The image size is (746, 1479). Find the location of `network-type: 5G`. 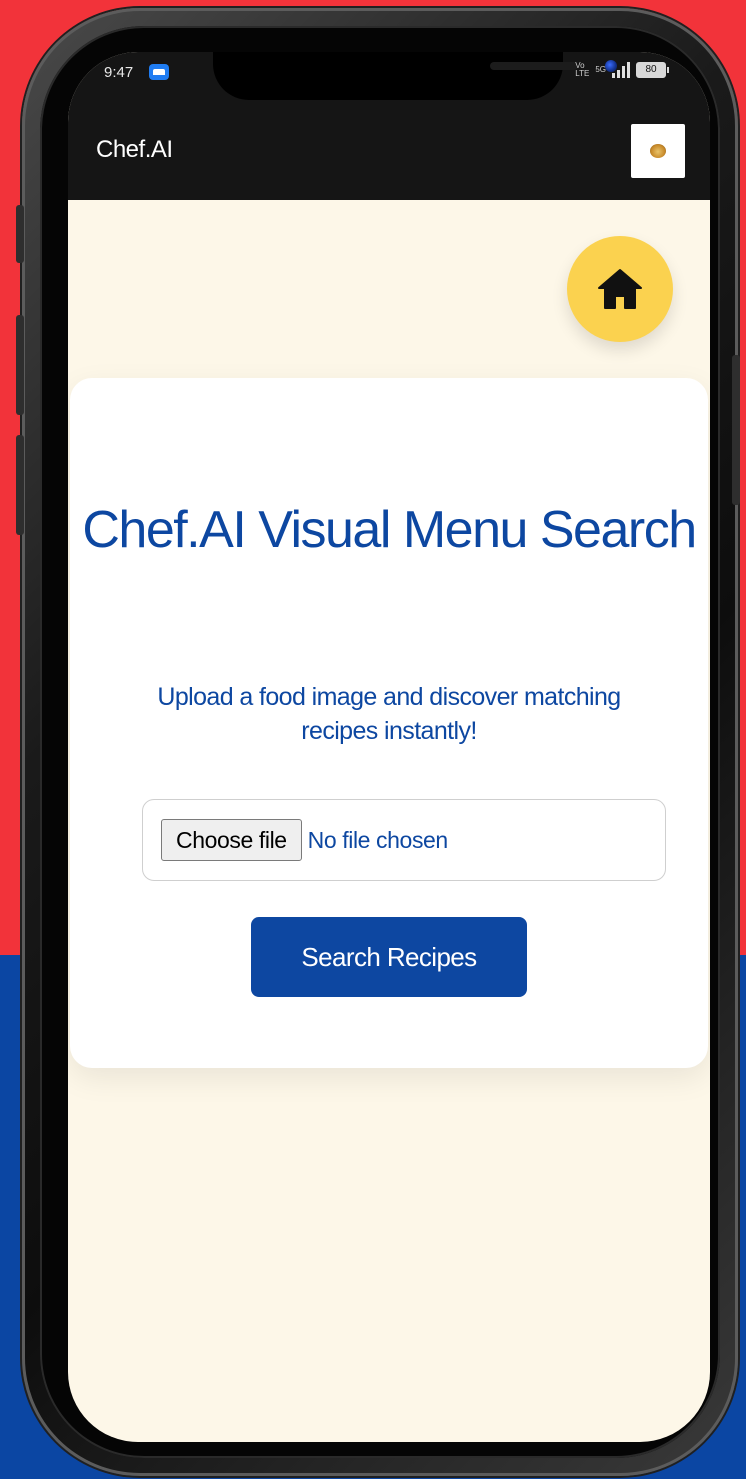

network-type: 5G is located at coordinates (600, 69).